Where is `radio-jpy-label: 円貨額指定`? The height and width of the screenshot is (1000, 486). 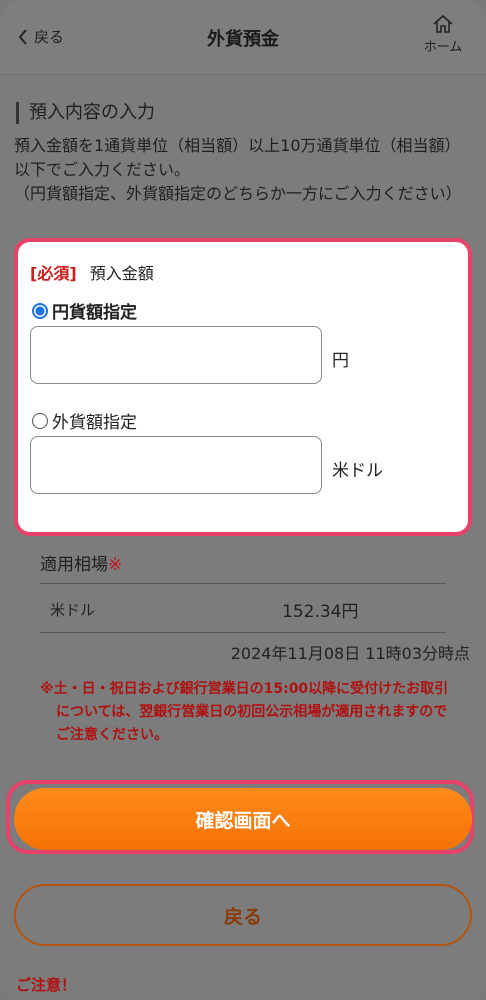 radio-jpy-label: 円貨額指定 is located at coordinates (94, 313).